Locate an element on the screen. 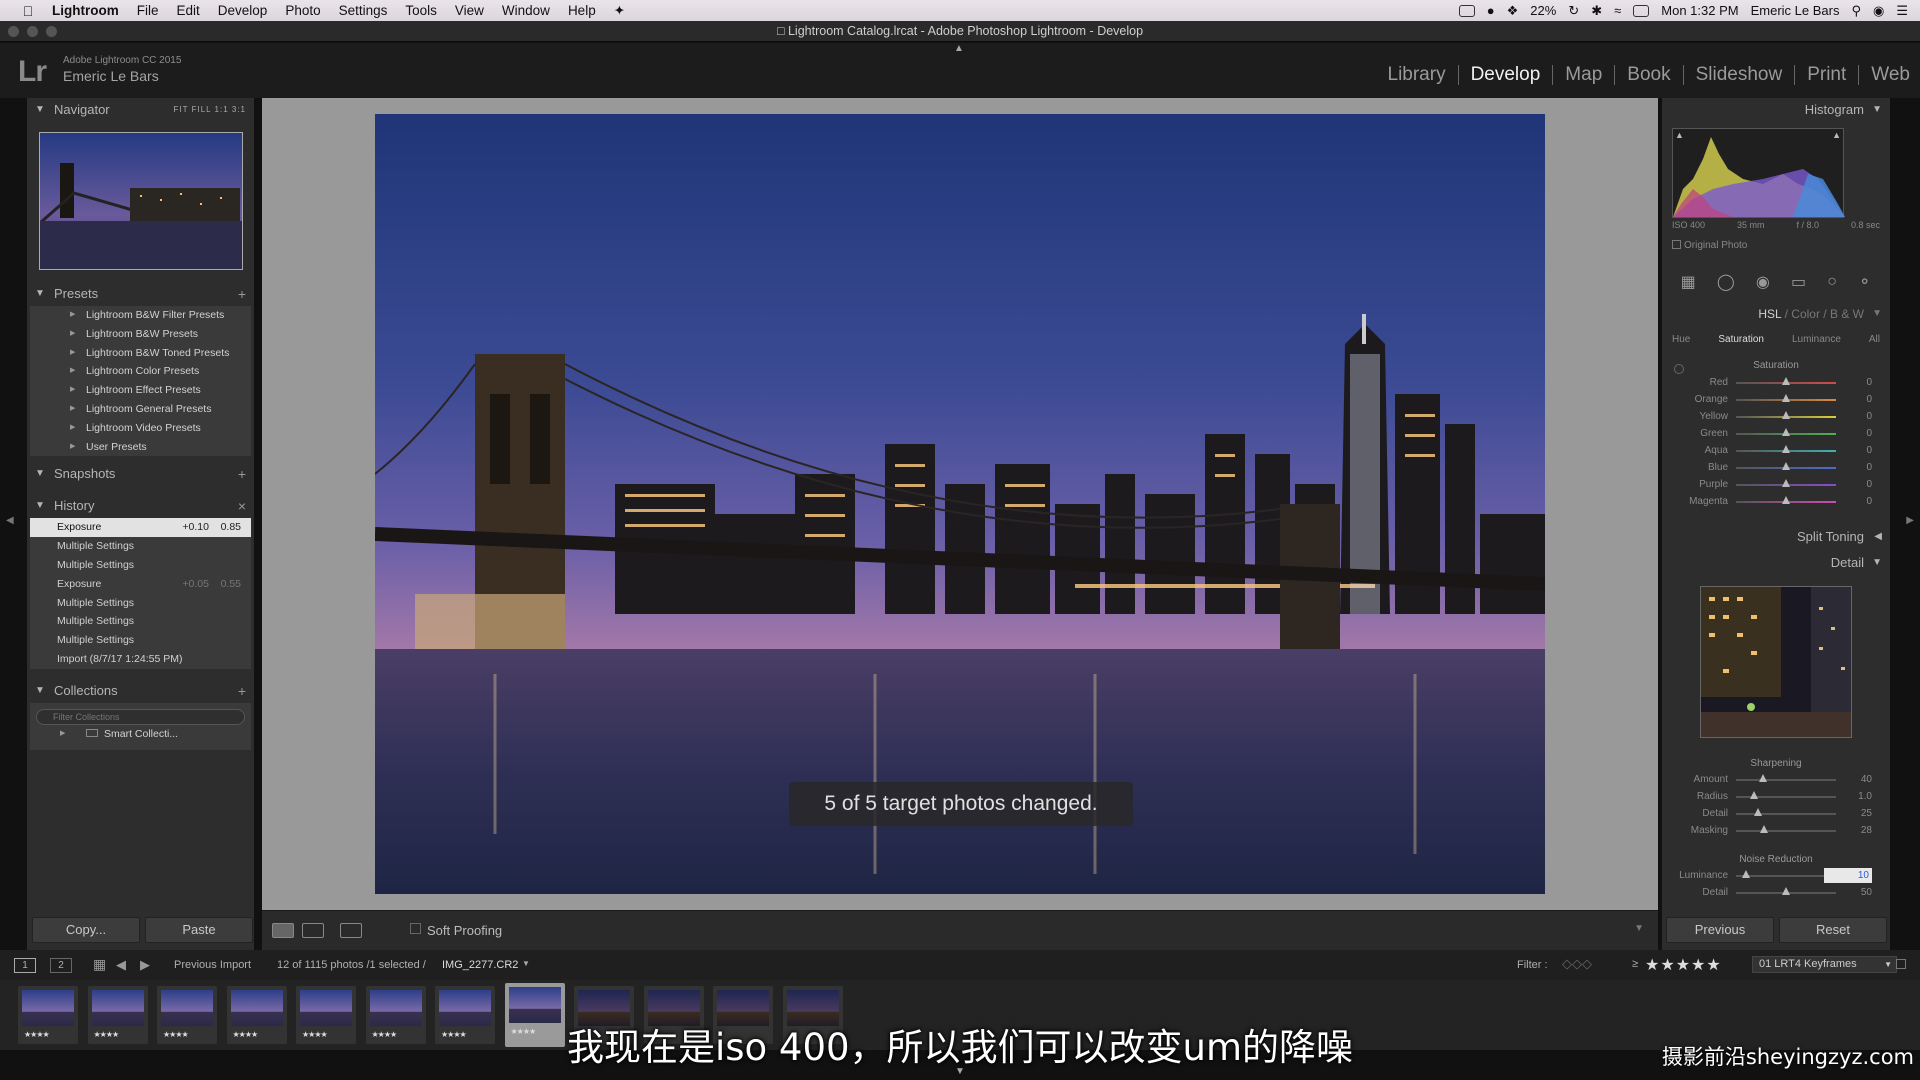 This screenshot has width=1920, height=1080. preset-folder: ▶ Lightroom B&W Toned Presets is located at coordinates (140, 353).